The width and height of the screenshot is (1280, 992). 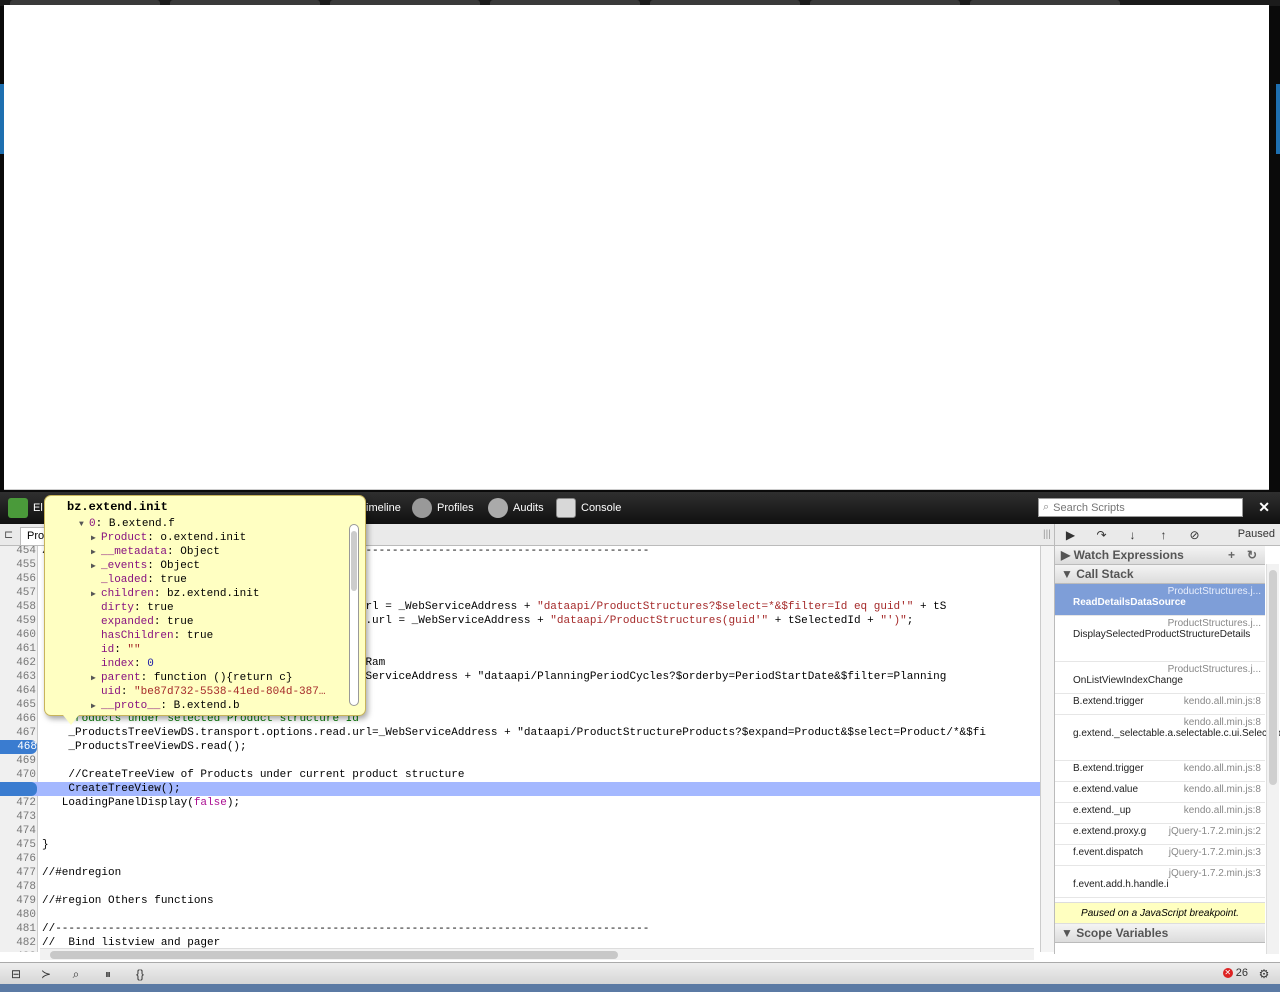 I want to click on refresh-watch-button: ↻, so click(x=1252, y=555).